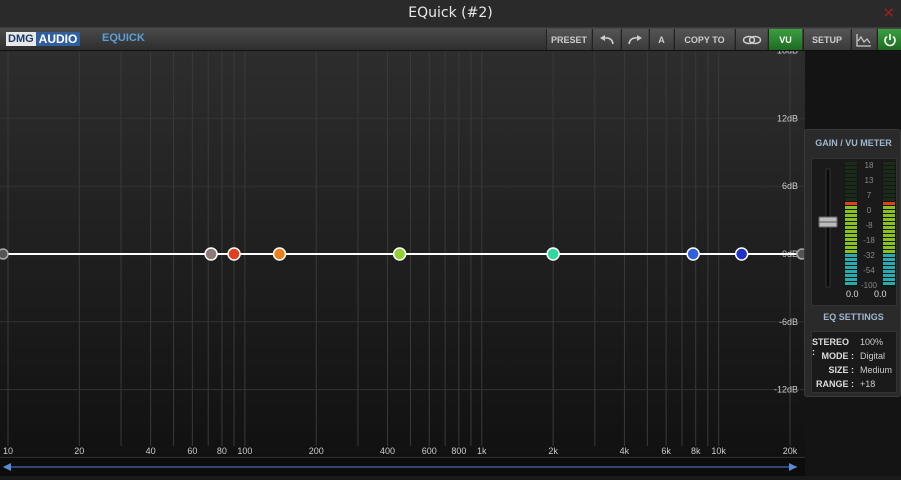 This screenshot has width=901, height=480. I want to click on link-button, so click(751, 39).